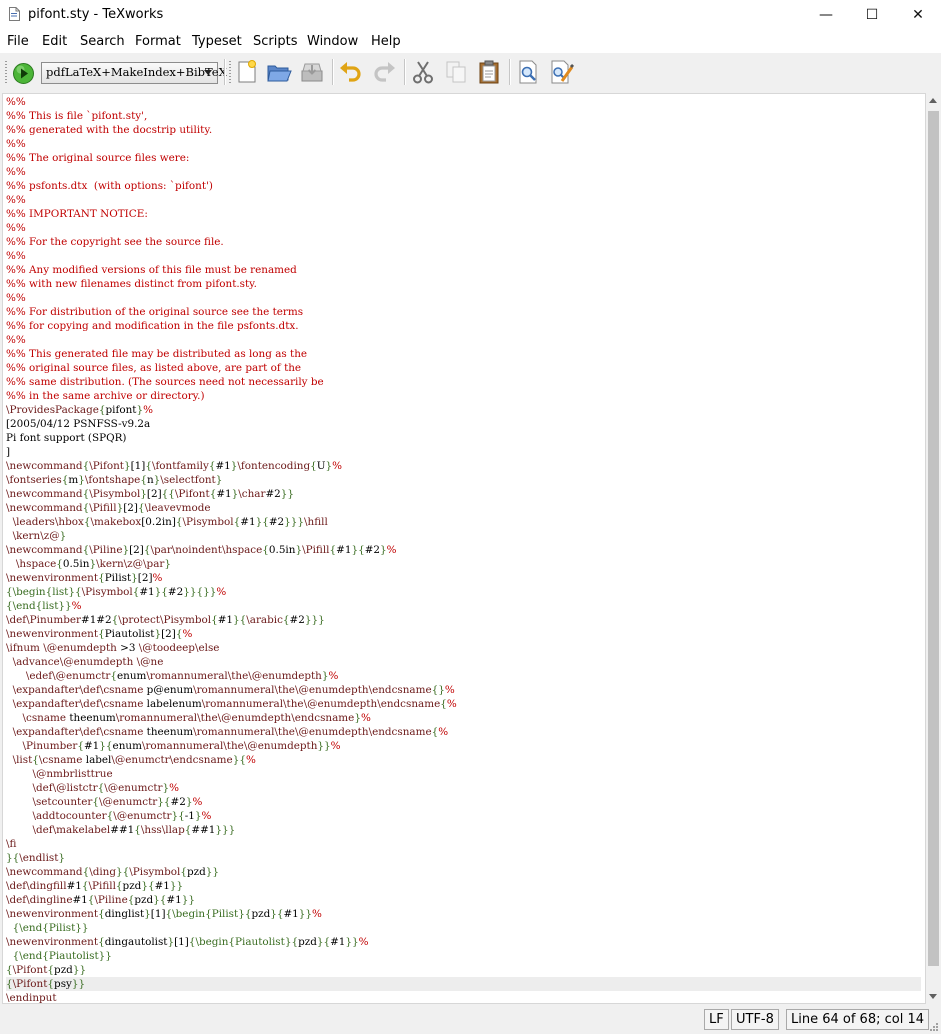 This screenshot has height=1034, width=941. What do you see at coordinates (134, 73) in the screenshot?
I see `typeset-engine-select: pdfLaTeX+MakeIndex+BibTeX` at bounding box center [134, 73].